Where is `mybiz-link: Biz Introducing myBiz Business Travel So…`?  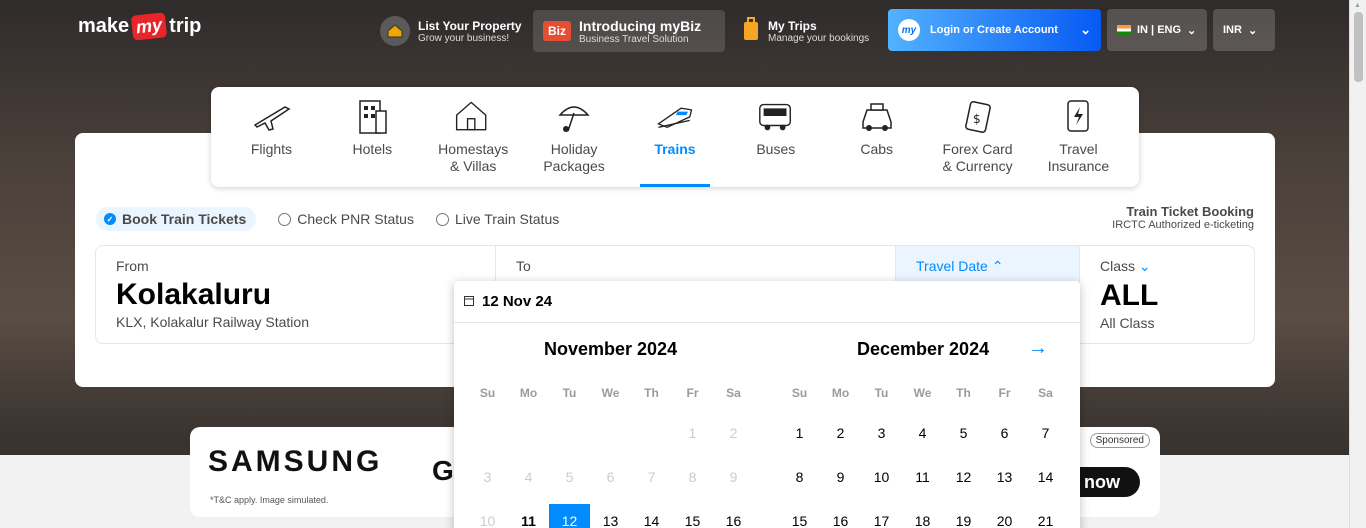
mybiz-link: Biz Introducing myBiz Business Travel So… is located at coordinates (629, 31).